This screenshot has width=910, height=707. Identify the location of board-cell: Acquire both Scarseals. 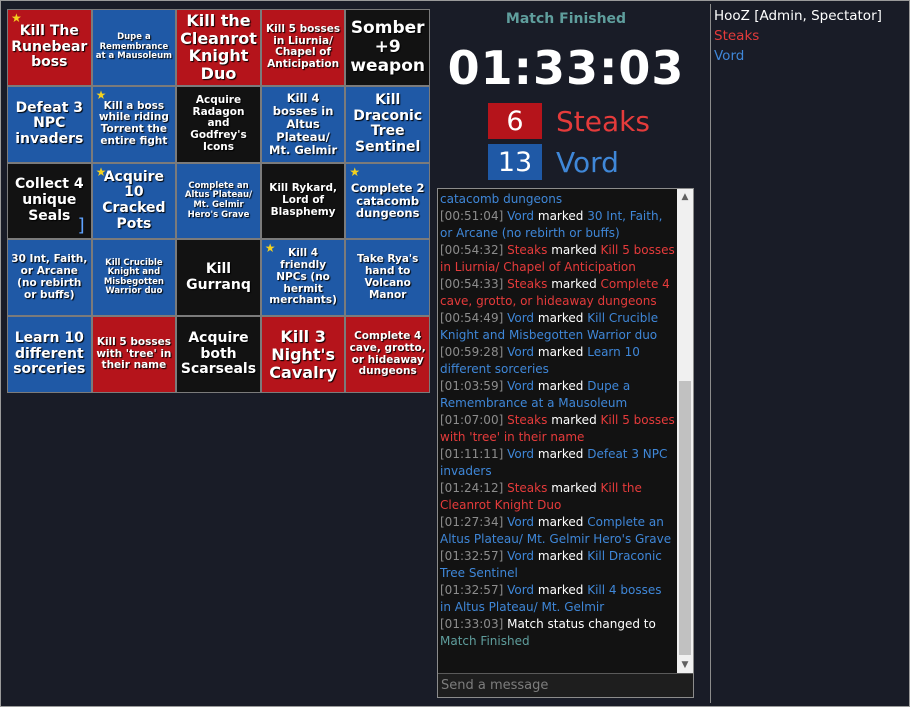
(218, 354).